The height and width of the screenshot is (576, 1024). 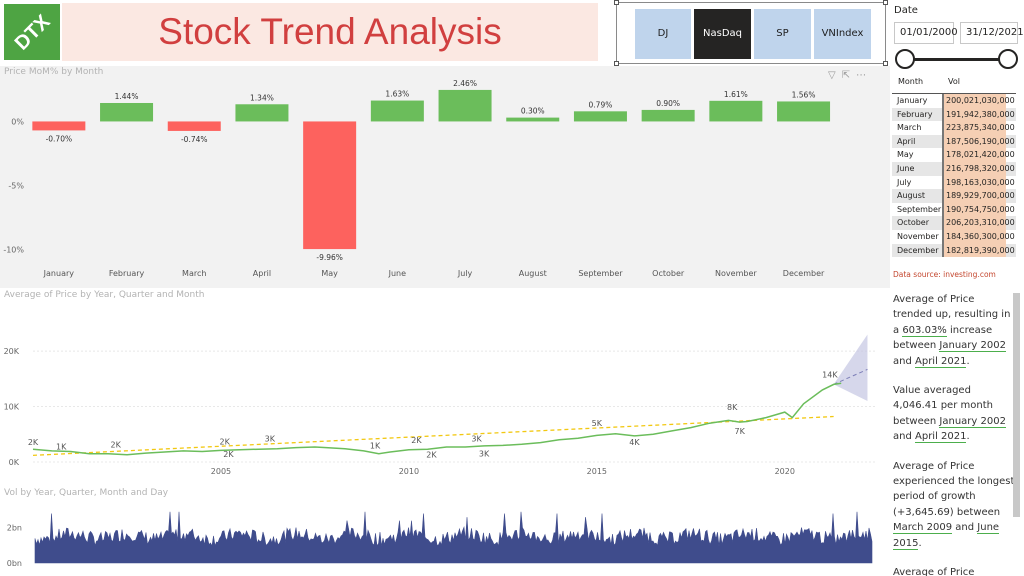 I want to click on table-cell-month: February, so click(x=918, y=114).